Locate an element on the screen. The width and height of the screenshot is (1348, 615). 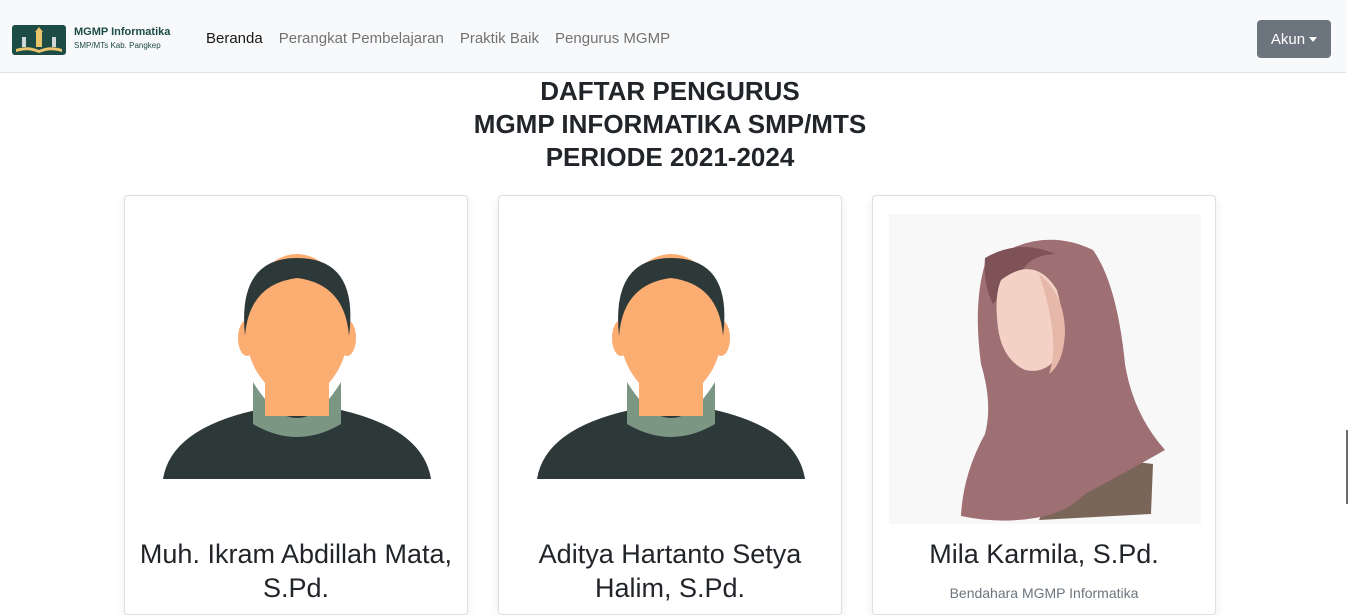
member-name: Mila Karmila, S.Pd. is located at coordinates (1044, 554).